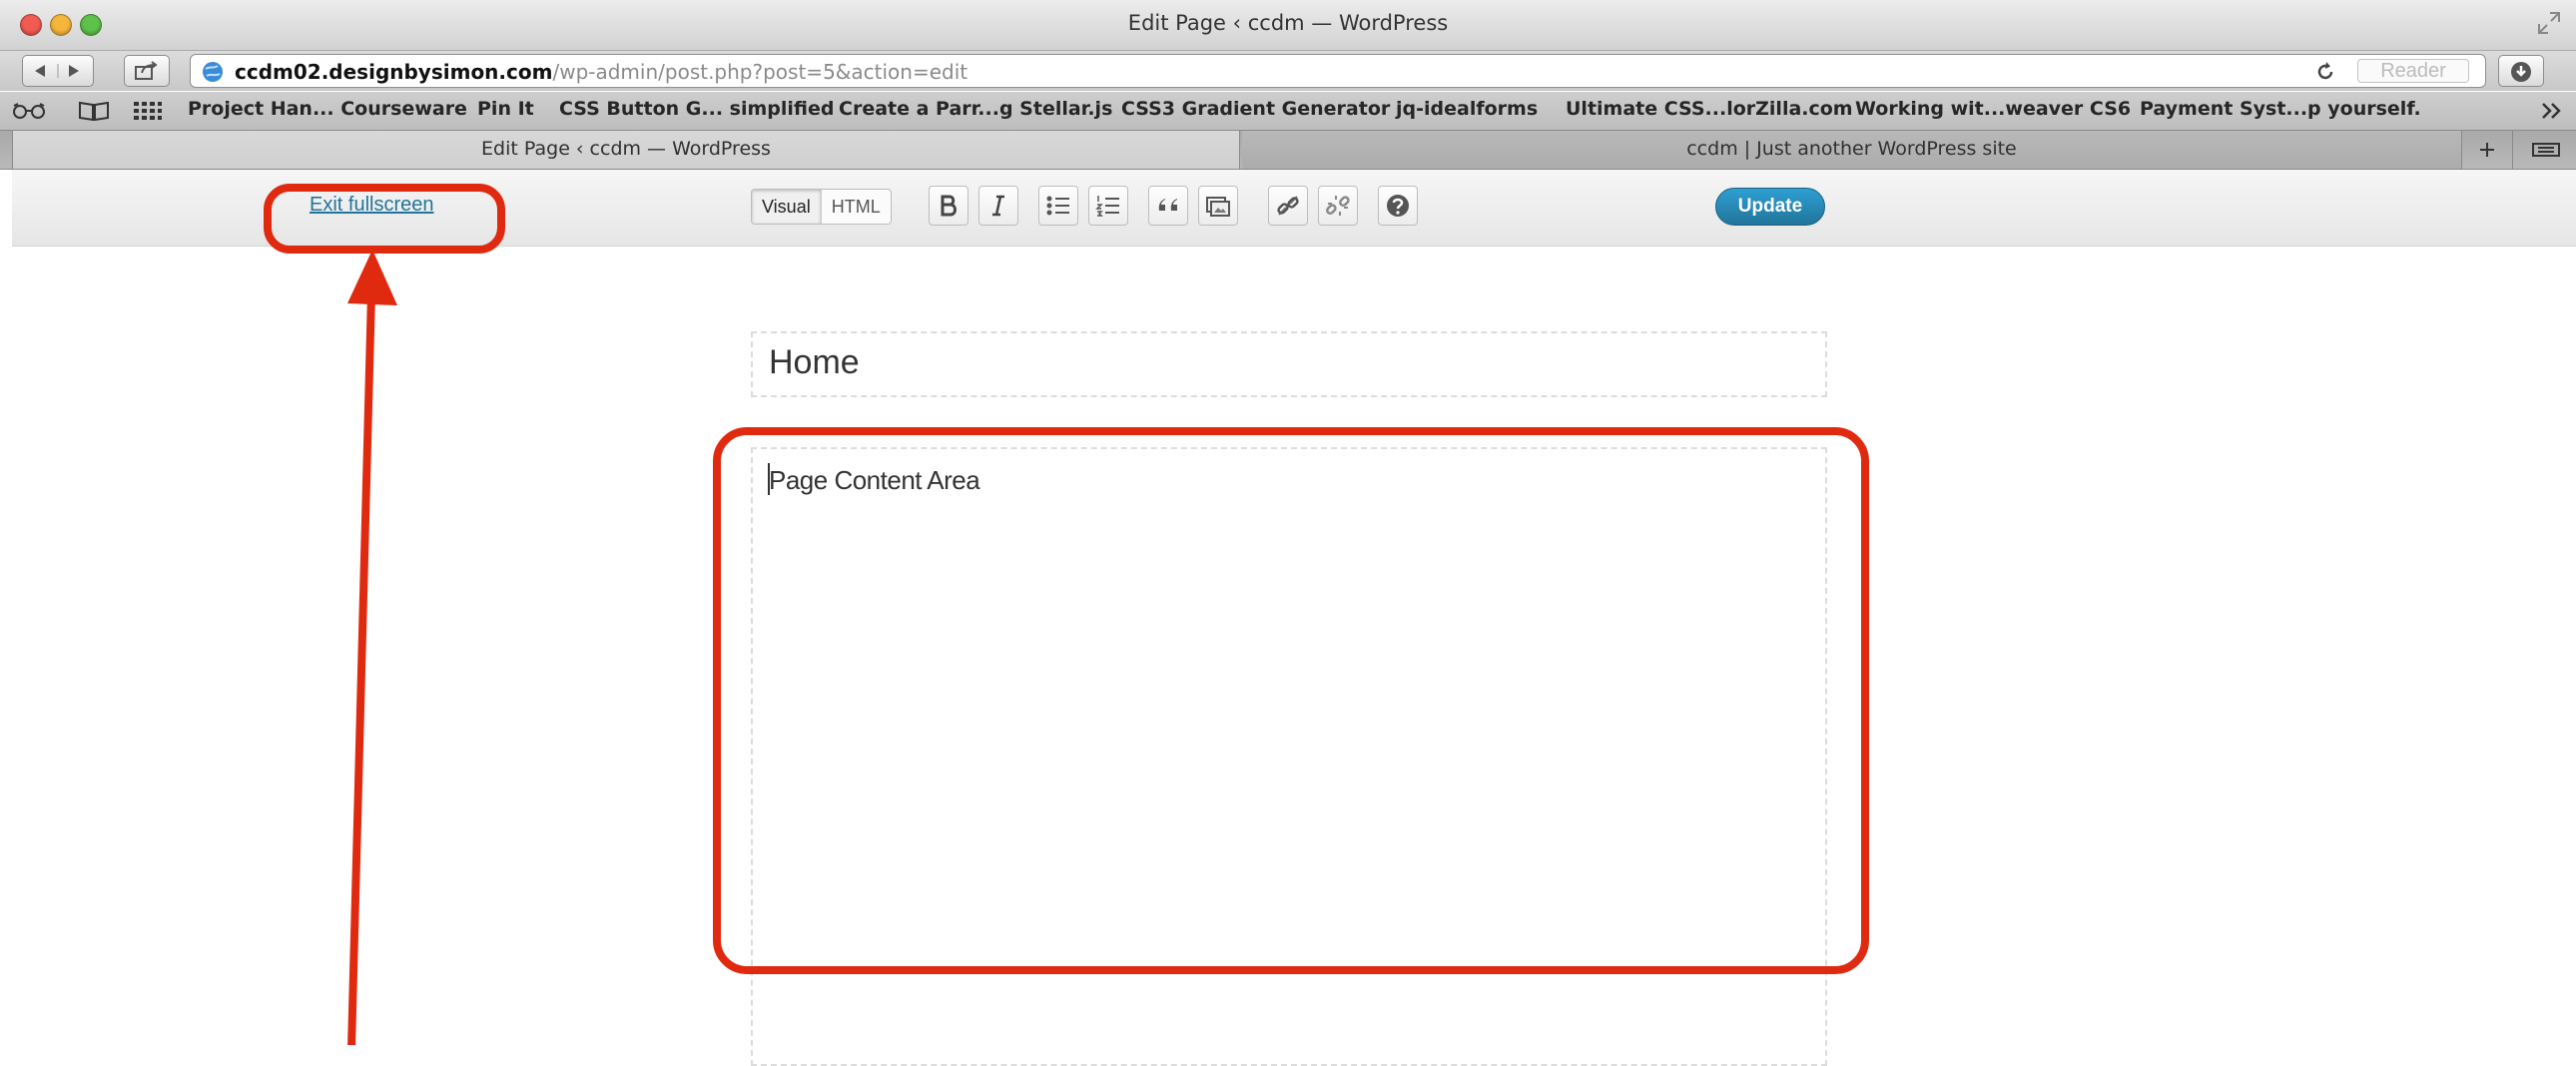 The image size is (2576, 1066). I want to click on more-bookmarks-icon, so click(2552, 111).